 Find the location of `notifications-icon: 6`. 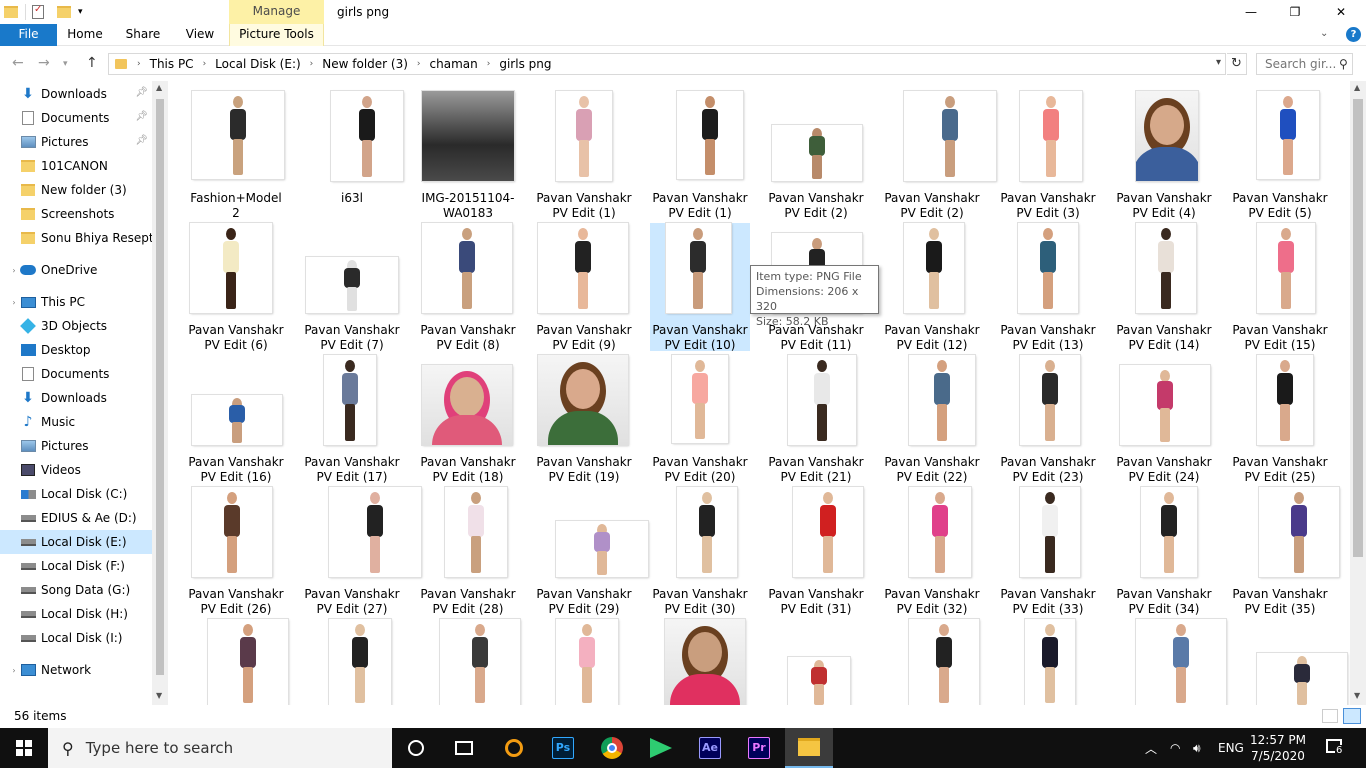

notifications-icon: 6 is located at coordinates (1336, 748).